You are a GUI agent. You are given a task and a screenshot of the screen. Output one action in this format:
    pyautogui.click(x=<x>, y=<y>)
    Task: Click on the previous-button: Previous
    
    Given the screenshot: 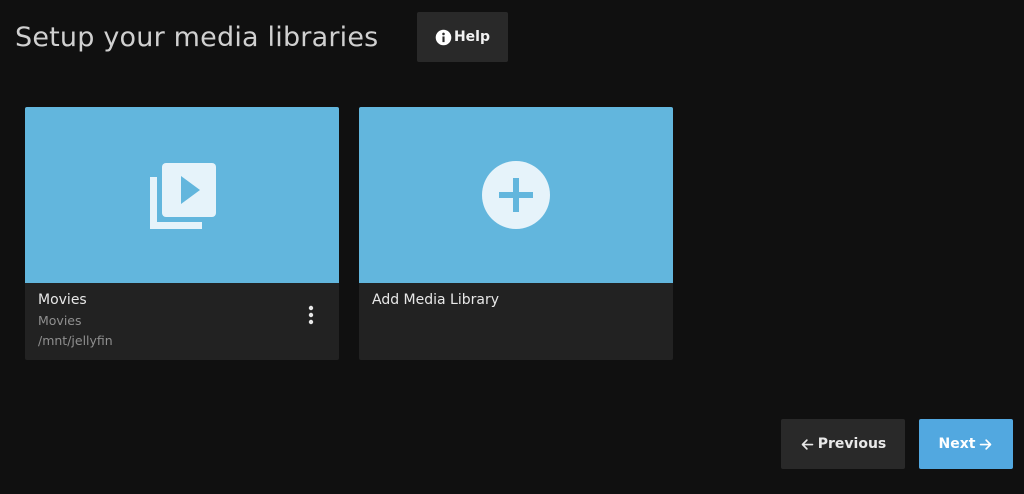 What is the action you would take?
    pyautogui.click(x=843, y=444)
    